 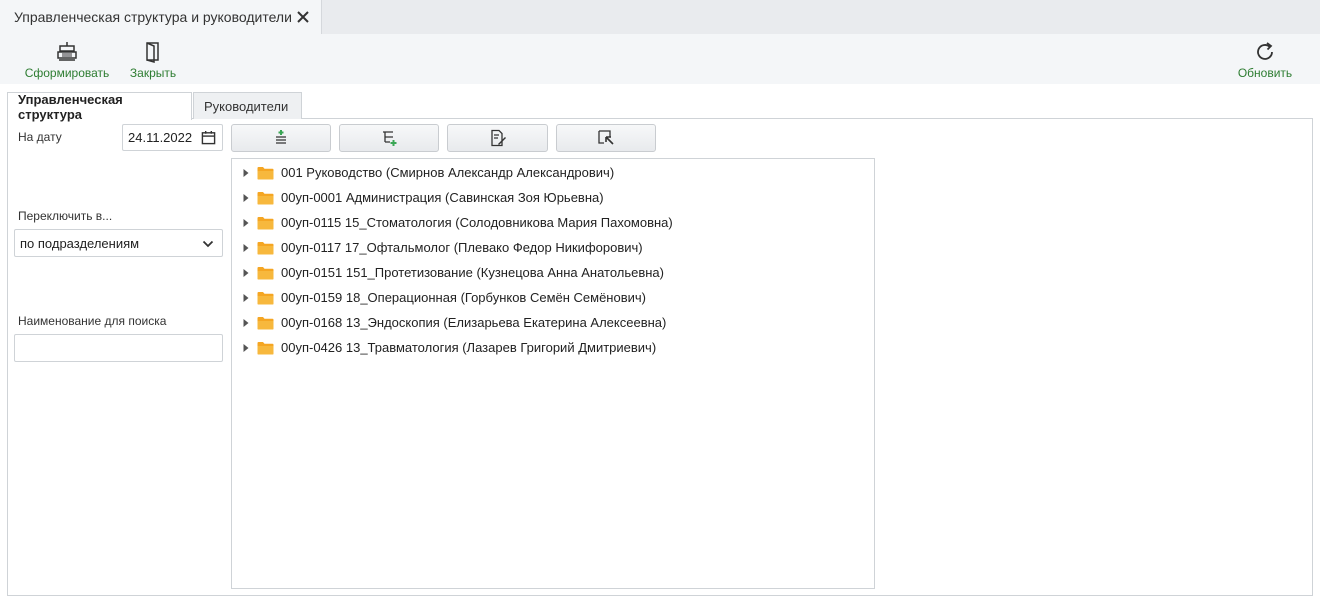 What do you see at coordinates (67, 51) in the screenshot?
I see `form-report-icon` at bounding box center [67, 51].